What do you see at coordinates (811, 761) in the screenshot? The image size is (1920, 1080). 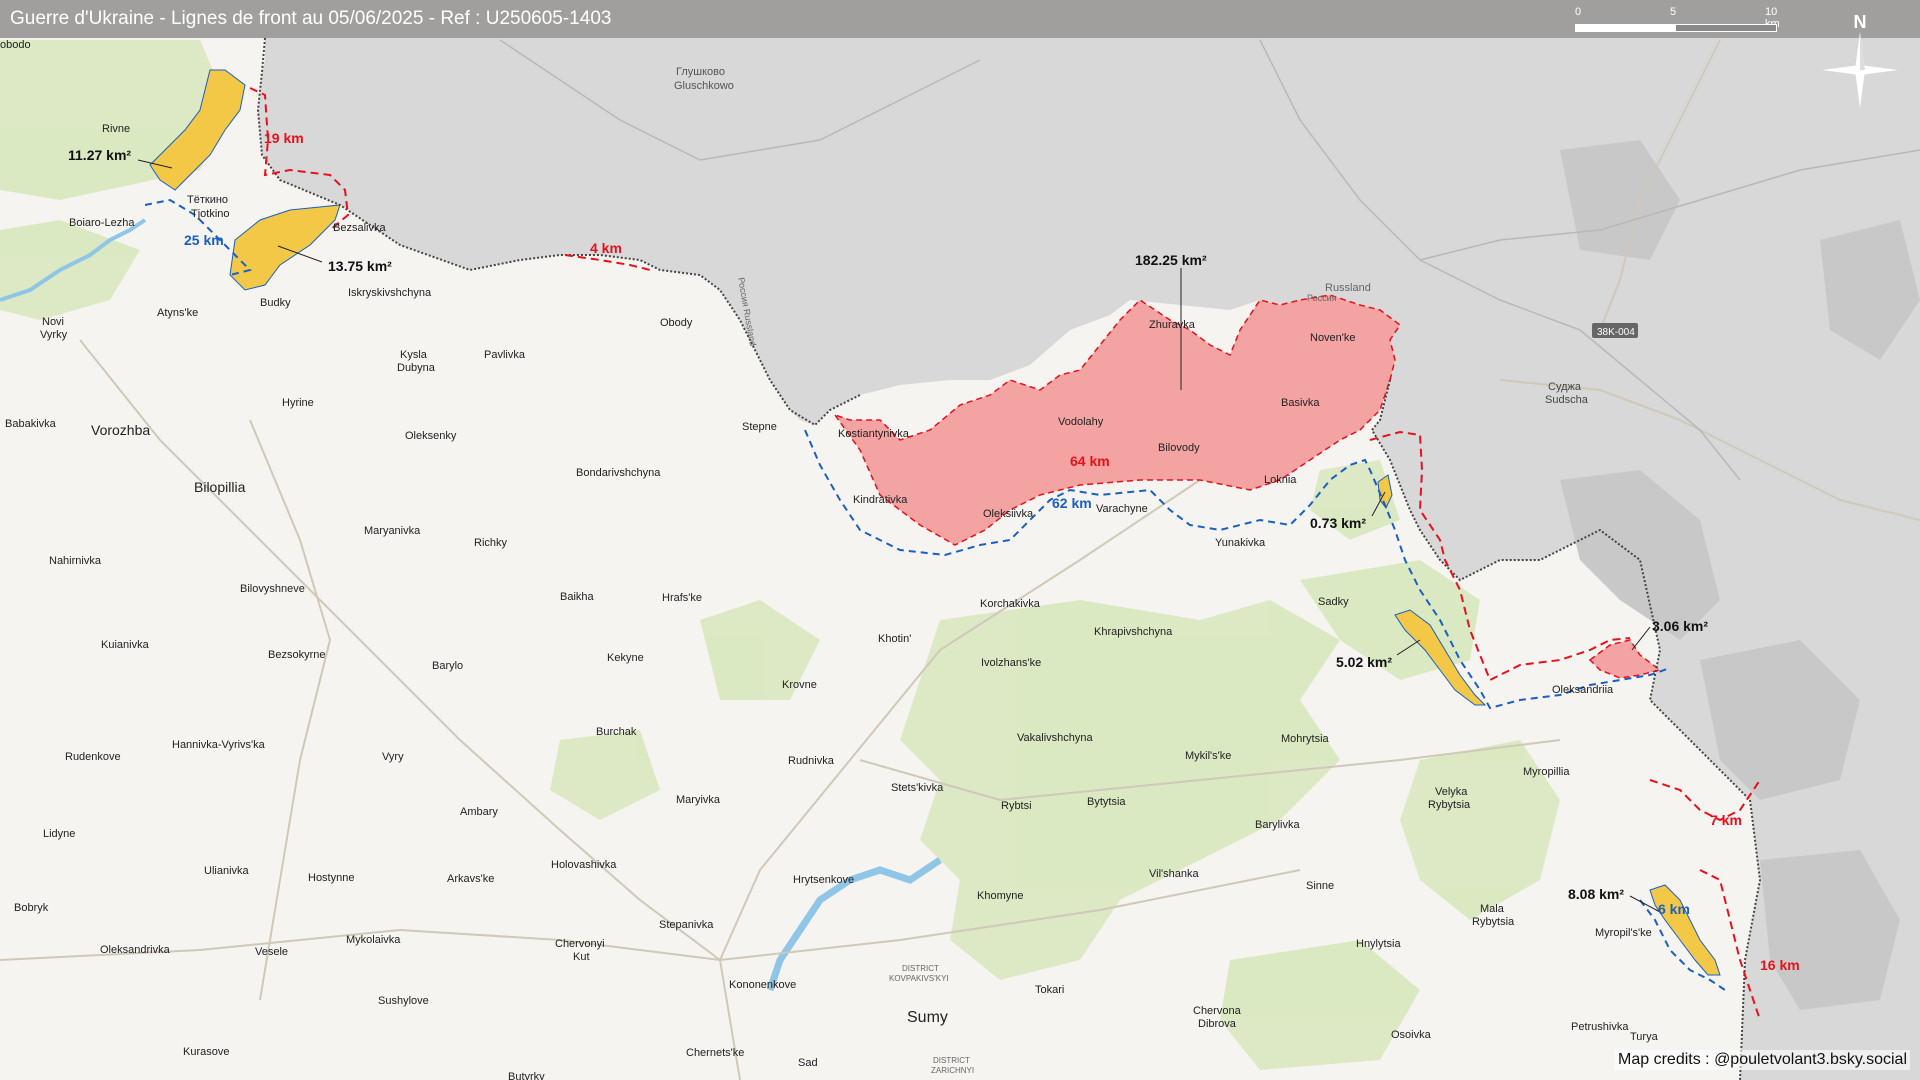 I see `label-rudnivka: Rudnivka` at bounding box center [811, 761].